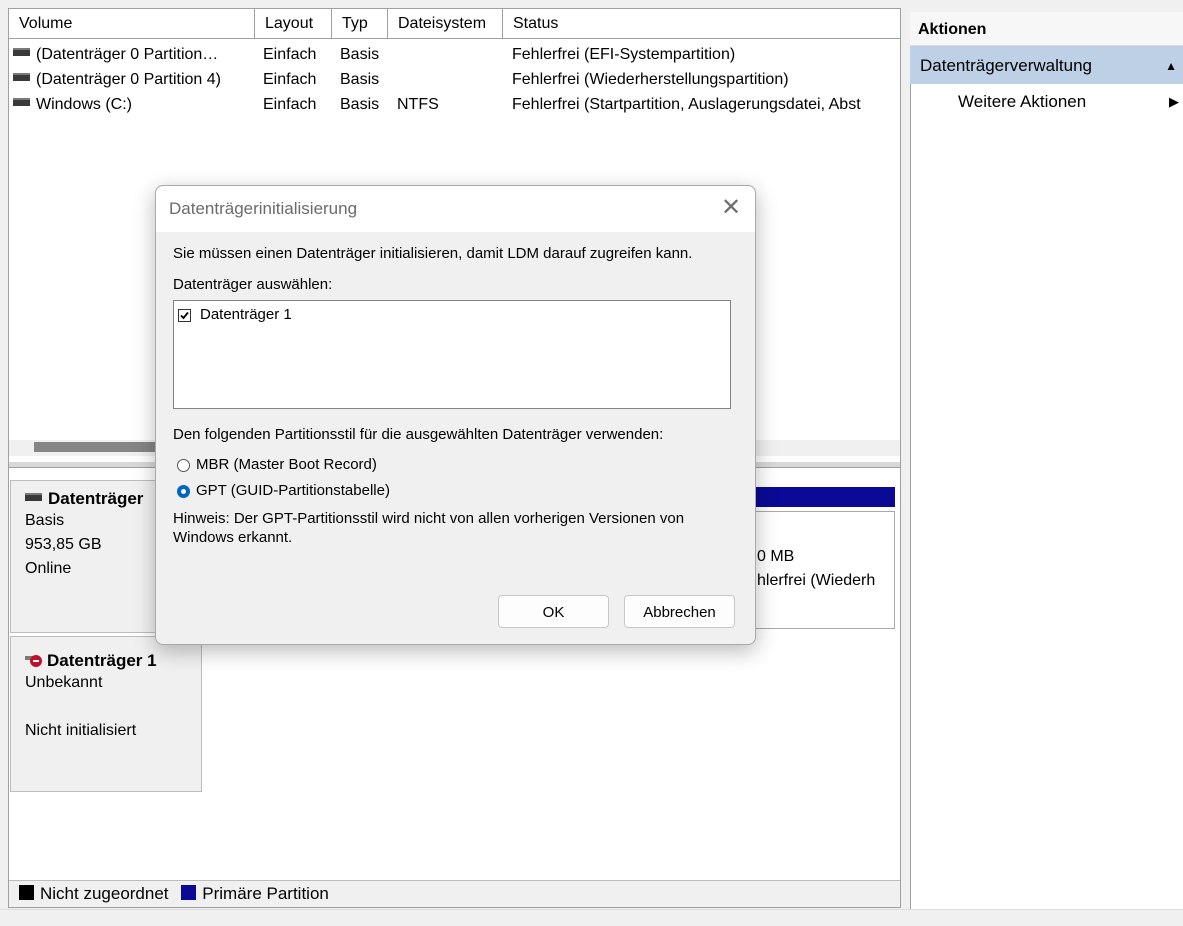  I want to click on legend-label-primary: Primäre Partition, so click(265, 893).